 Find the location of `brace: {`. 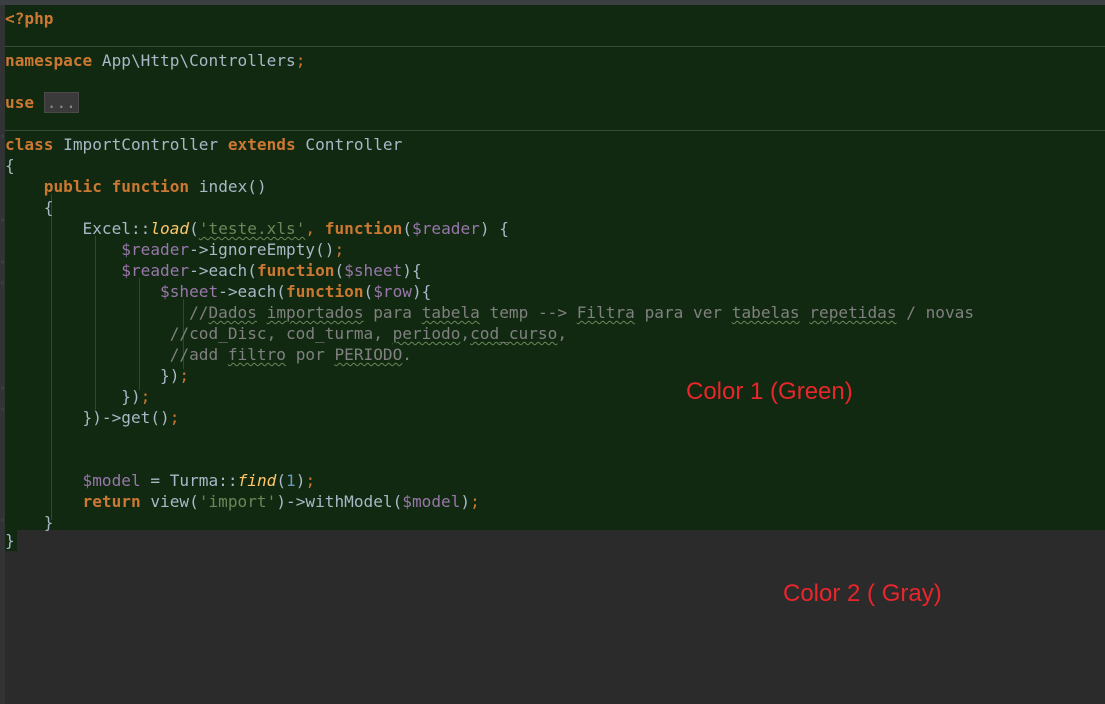

brace: { is located at coordinates (29, 207).